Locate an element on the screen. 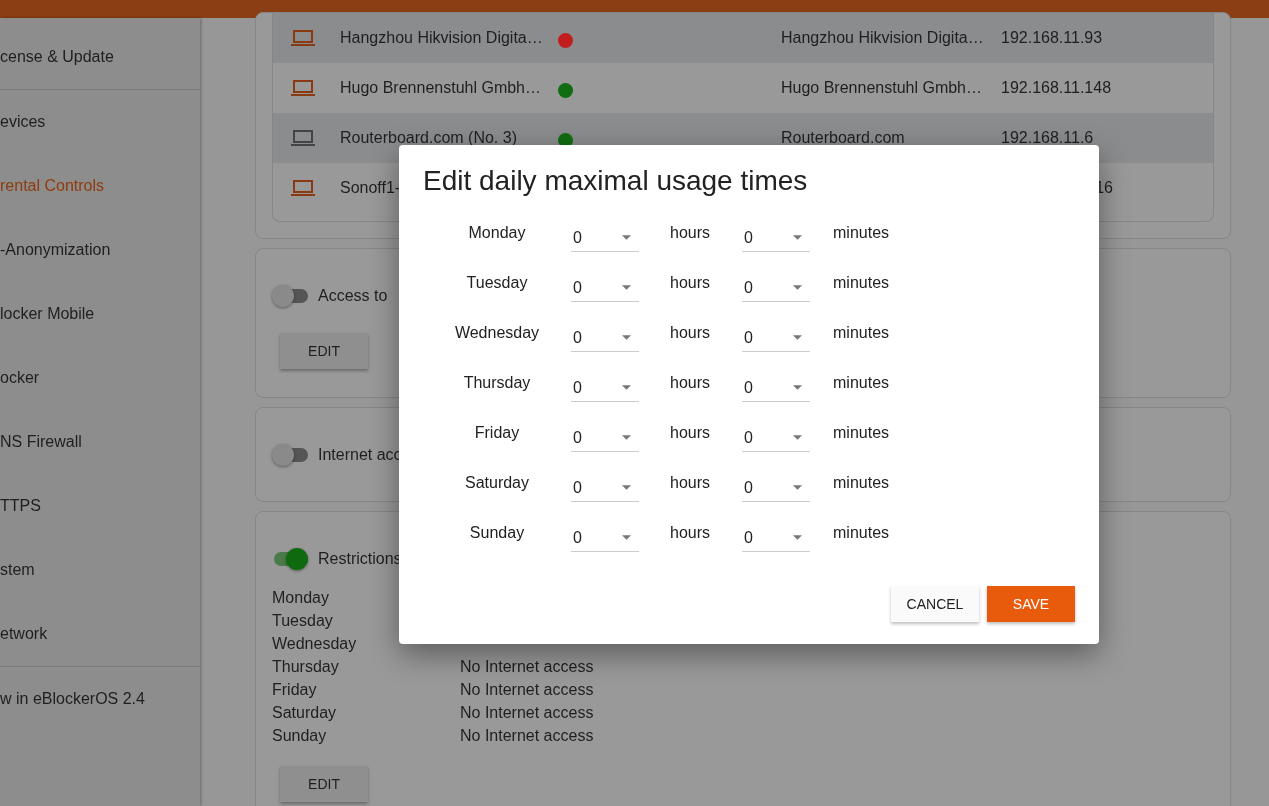 The height and width of the screenshot is (806, 1269). ip-address: 192.168.11.6 is located at coordinates (1047, 137).